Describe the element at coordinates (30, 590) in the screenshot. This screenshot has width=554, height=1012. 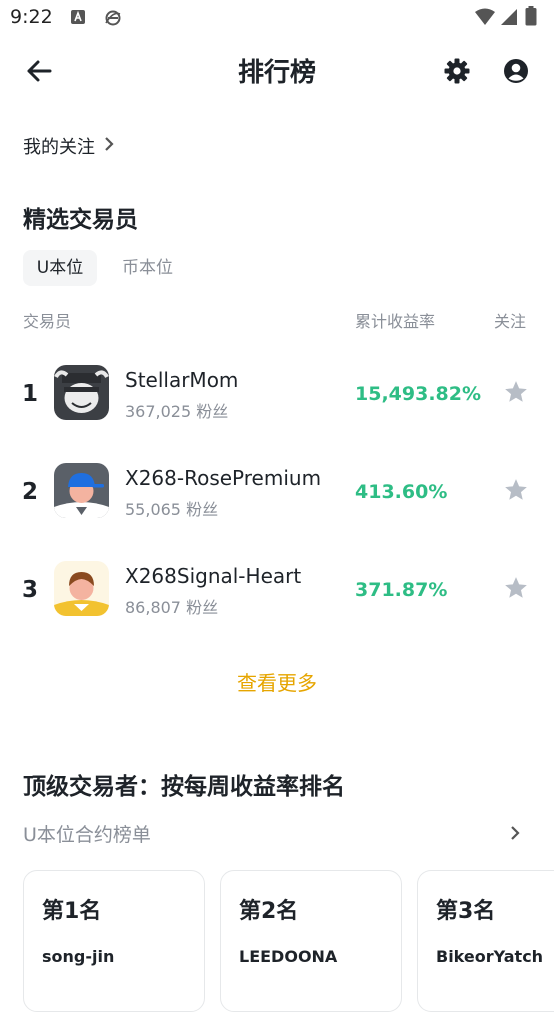
I see `trader-rank: 3` at that location.